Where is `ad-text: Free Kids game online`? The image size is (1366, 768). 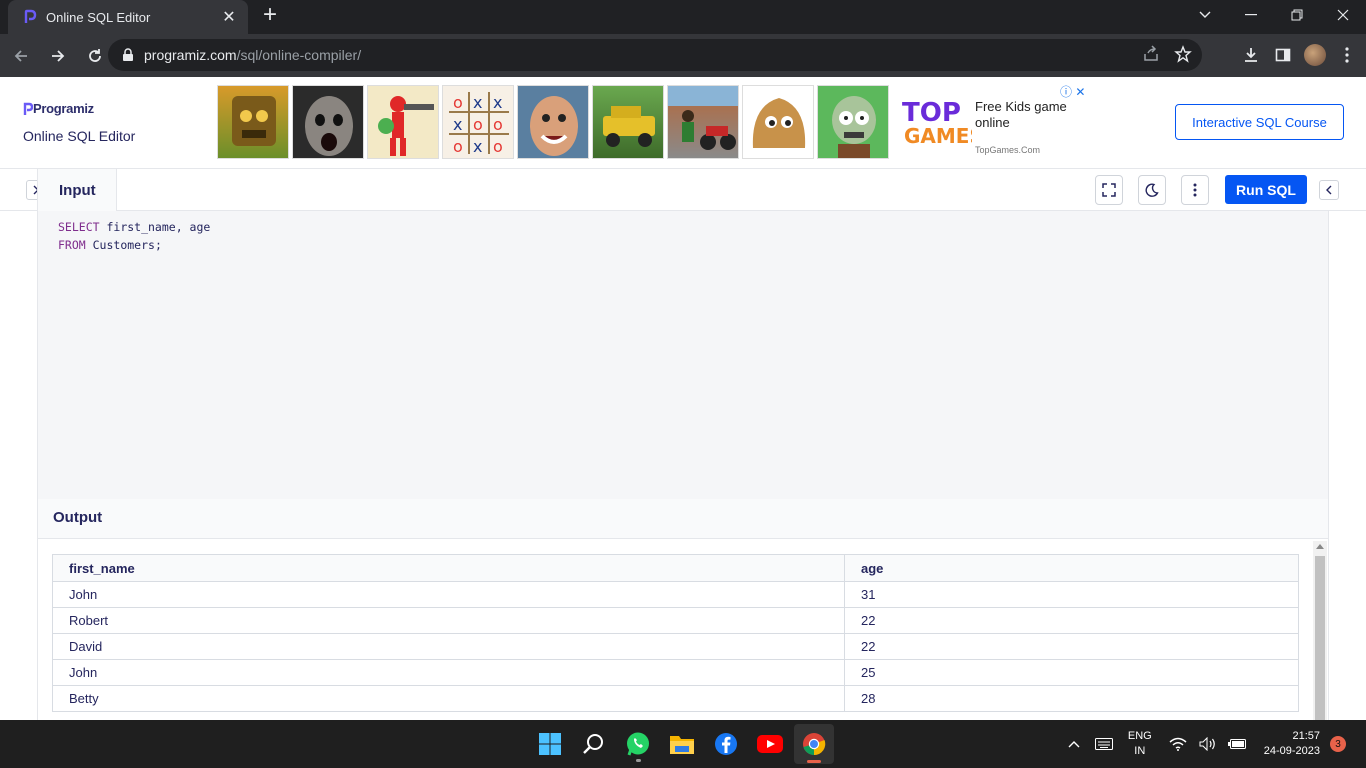
ad-text: Free Kids game online is located at coordinates (1025, 115).